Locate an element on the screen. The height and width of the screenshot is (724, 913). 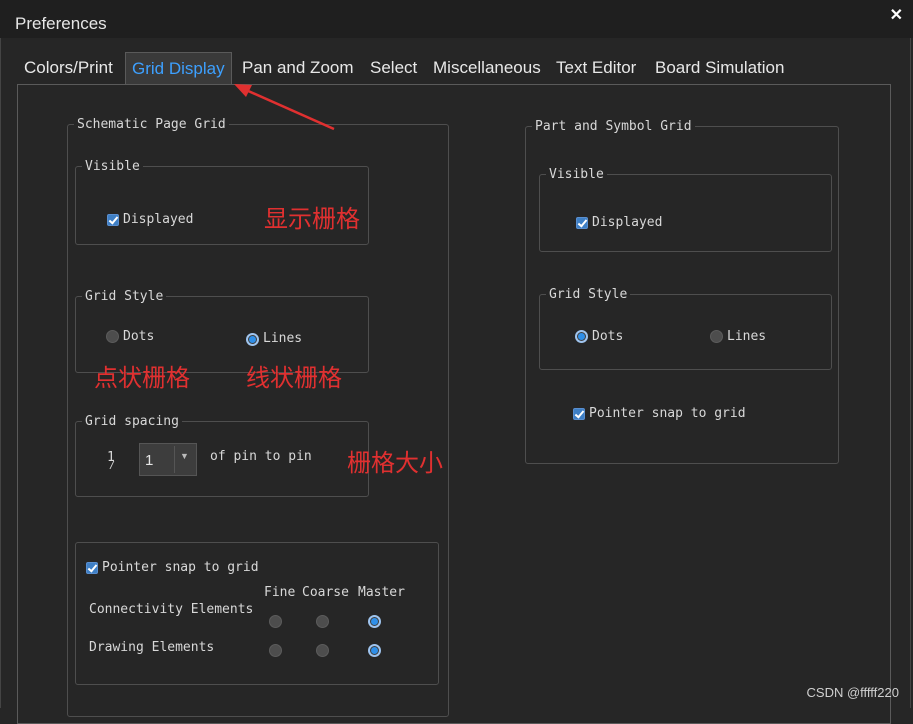
watermark: CSDN @fffff220 is located at coordinates (852, 692).